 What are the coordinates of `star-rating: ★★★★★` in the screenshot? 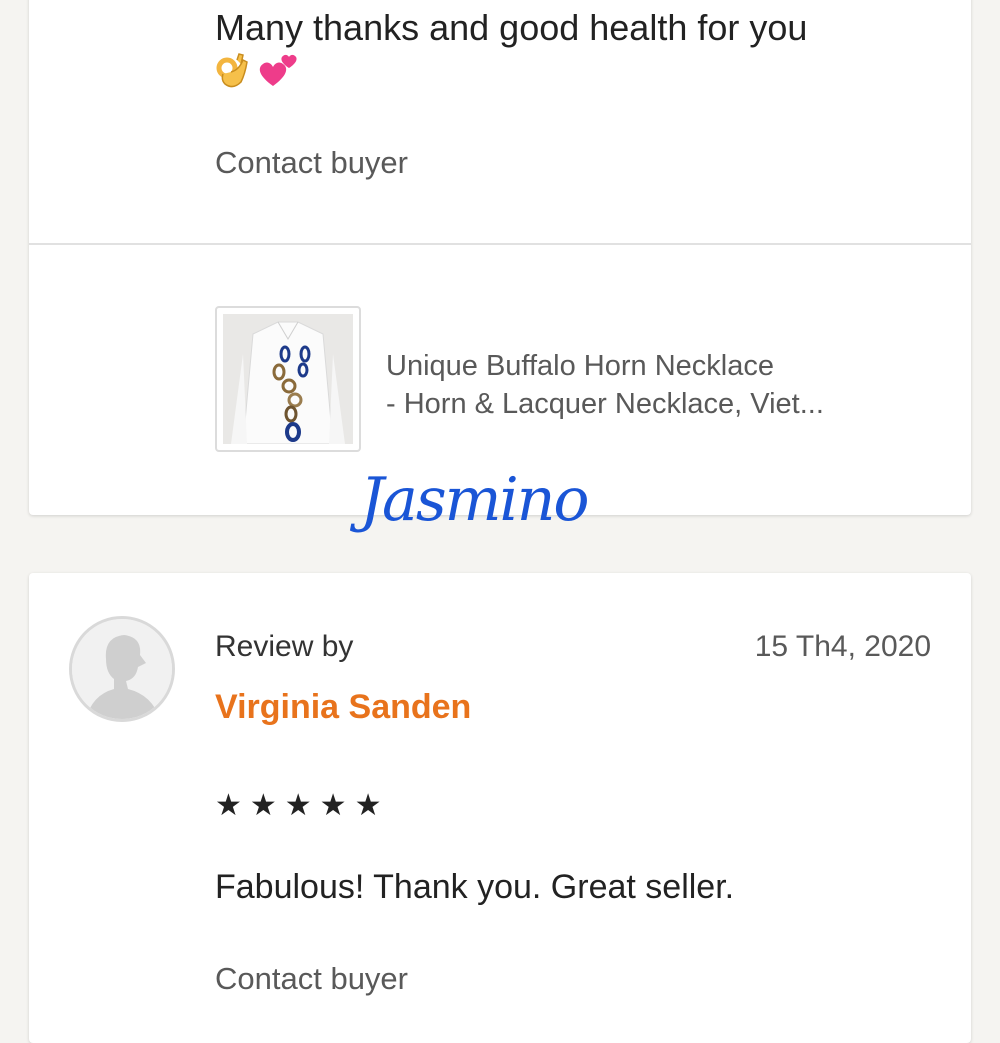 It's located at (302, 805).